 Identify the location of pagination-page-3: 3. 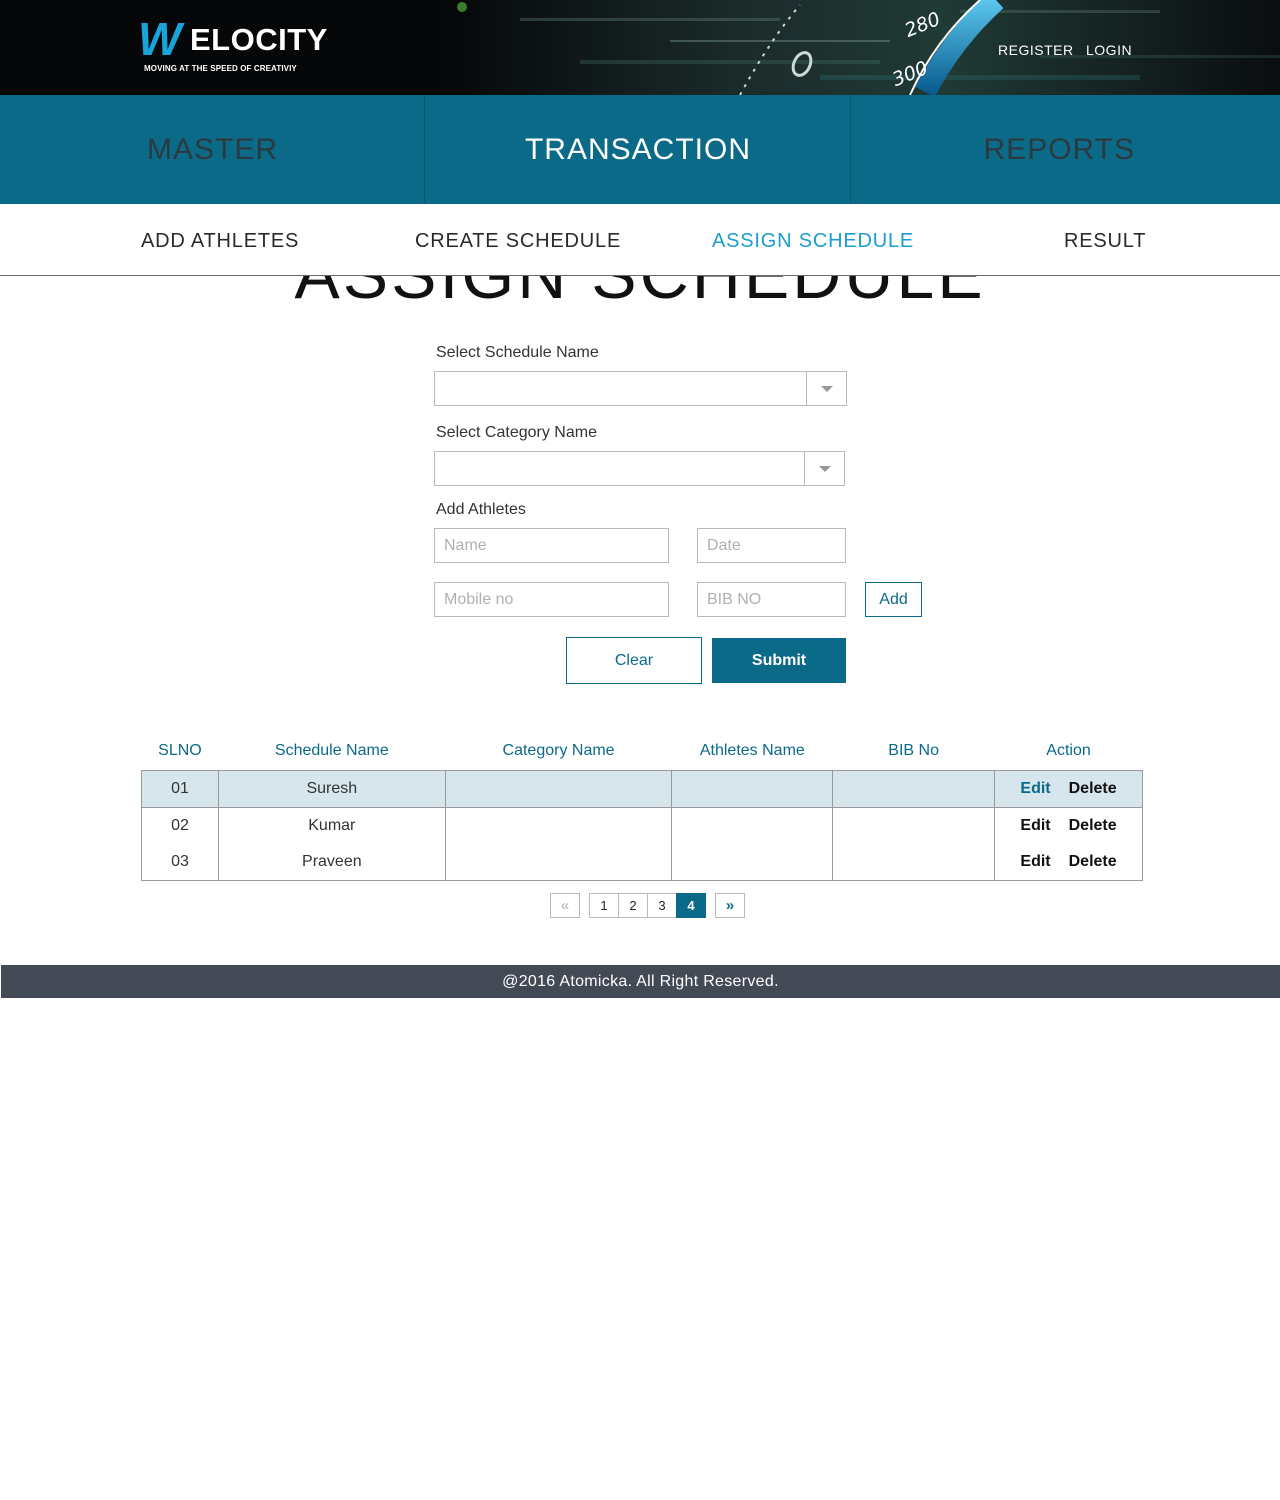
(662, 905).